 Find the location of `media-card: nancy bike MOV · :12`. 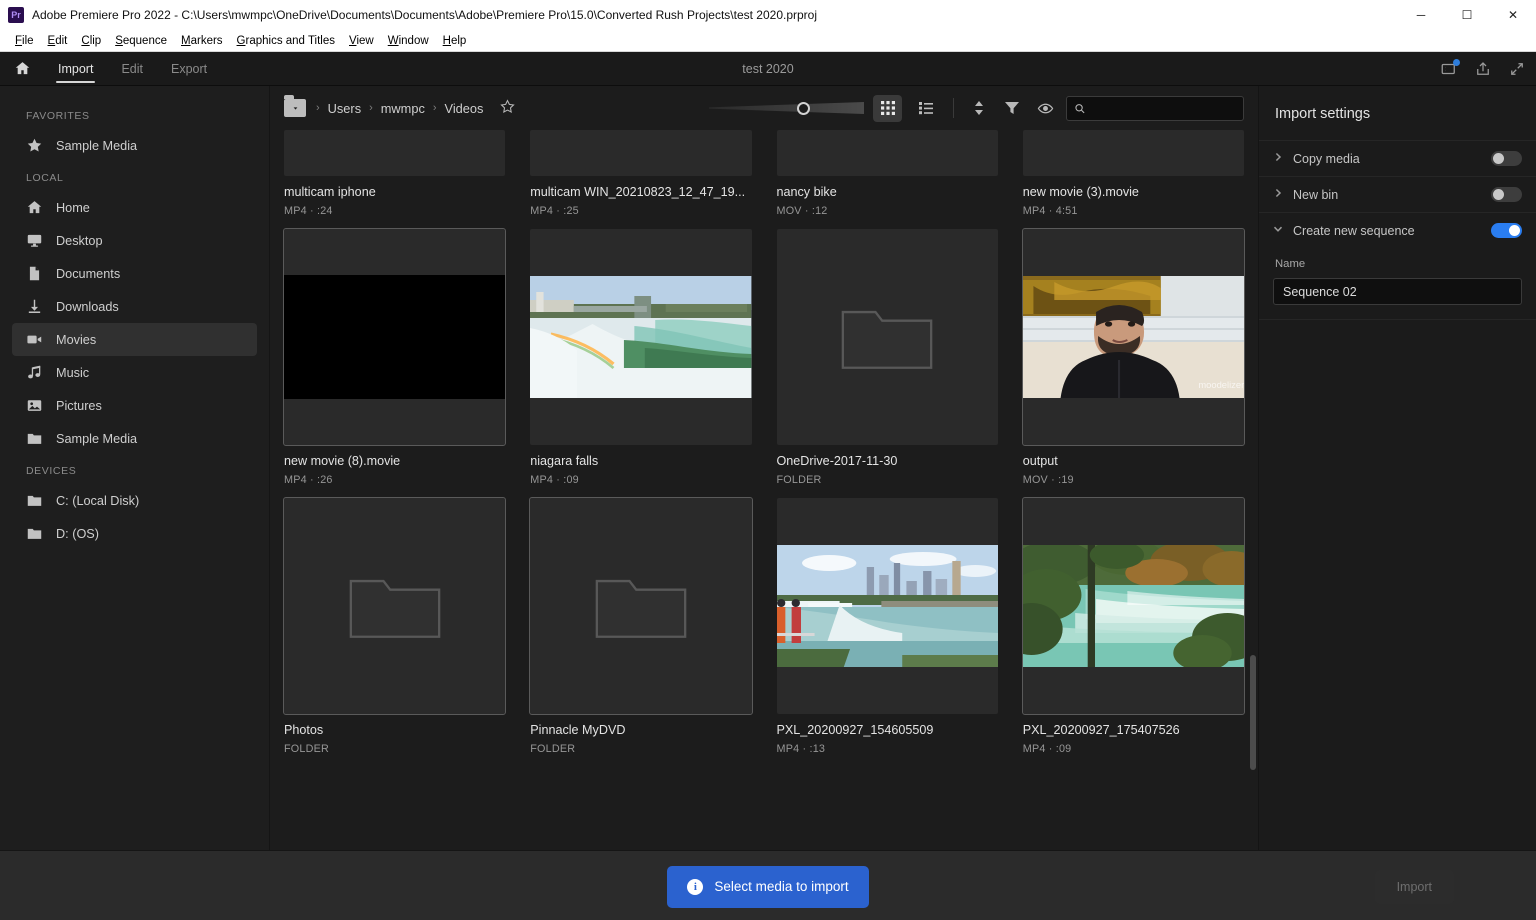

media-card: nancy bike MOV · :12 is located at coordinates (887, 173).